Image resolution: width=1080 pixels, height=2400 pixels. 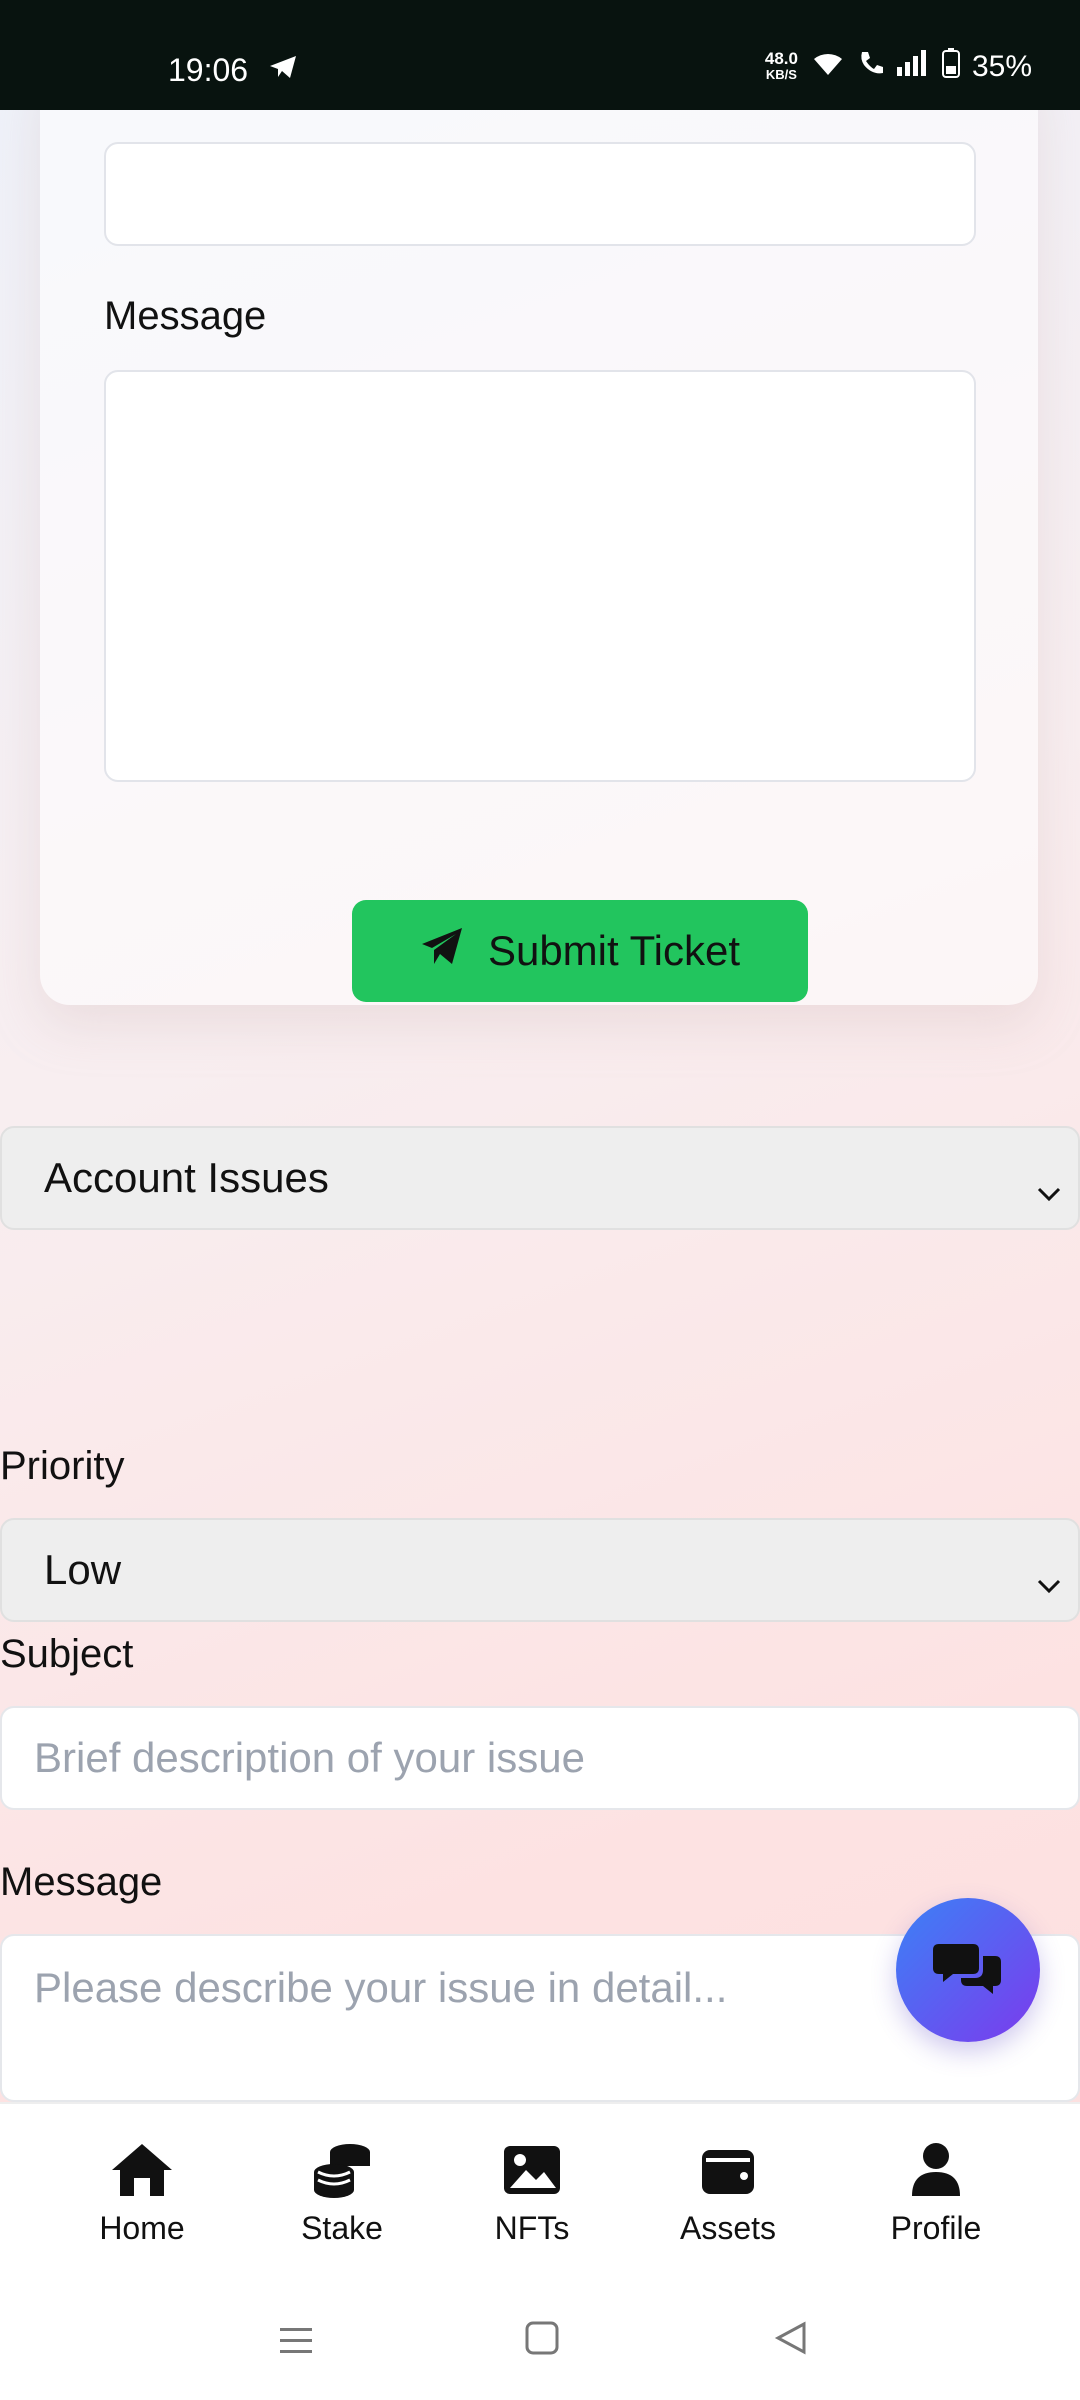 I want to click on coins-icon, so click(x=342, y=2171).